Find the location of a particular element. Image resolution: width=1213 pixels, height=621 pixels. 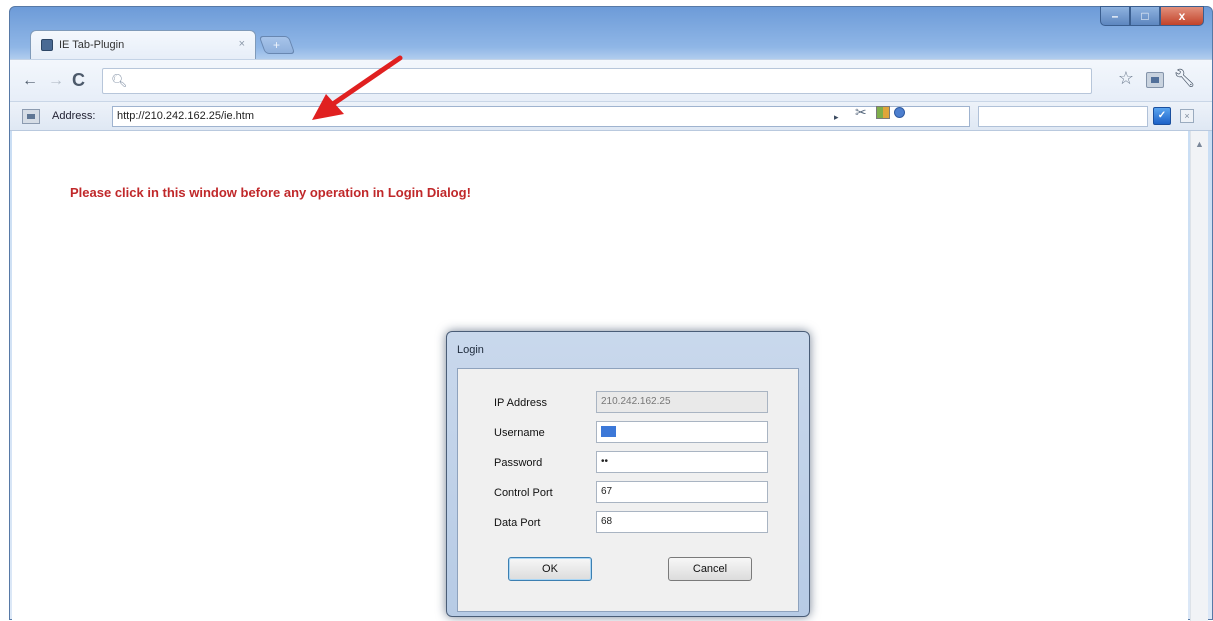

plus-icon: + is located at coordinates (277, 45).